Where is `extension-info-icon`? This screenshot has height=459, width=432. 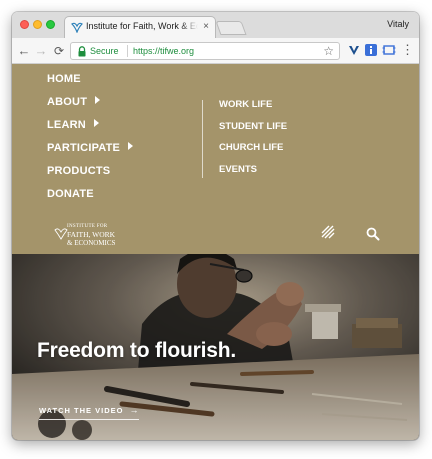
extension-info-icon is located at coordinates (371, 50).